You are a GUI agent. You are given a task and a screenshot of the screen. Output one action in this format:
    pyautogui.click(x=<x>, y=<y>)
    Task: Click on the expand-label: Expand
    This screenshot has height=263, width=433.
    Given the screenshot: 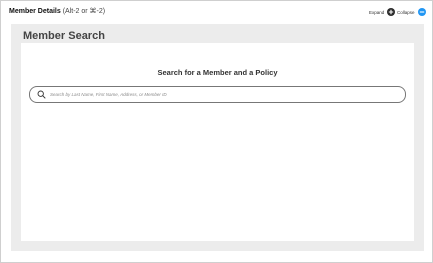 What is the action you would take?
    pyautogui.click(x=377, y=12)
    